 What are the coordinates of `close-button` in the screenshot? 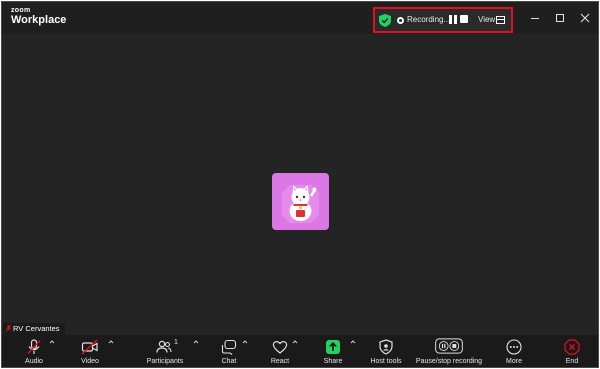 It's located at (585, 18).